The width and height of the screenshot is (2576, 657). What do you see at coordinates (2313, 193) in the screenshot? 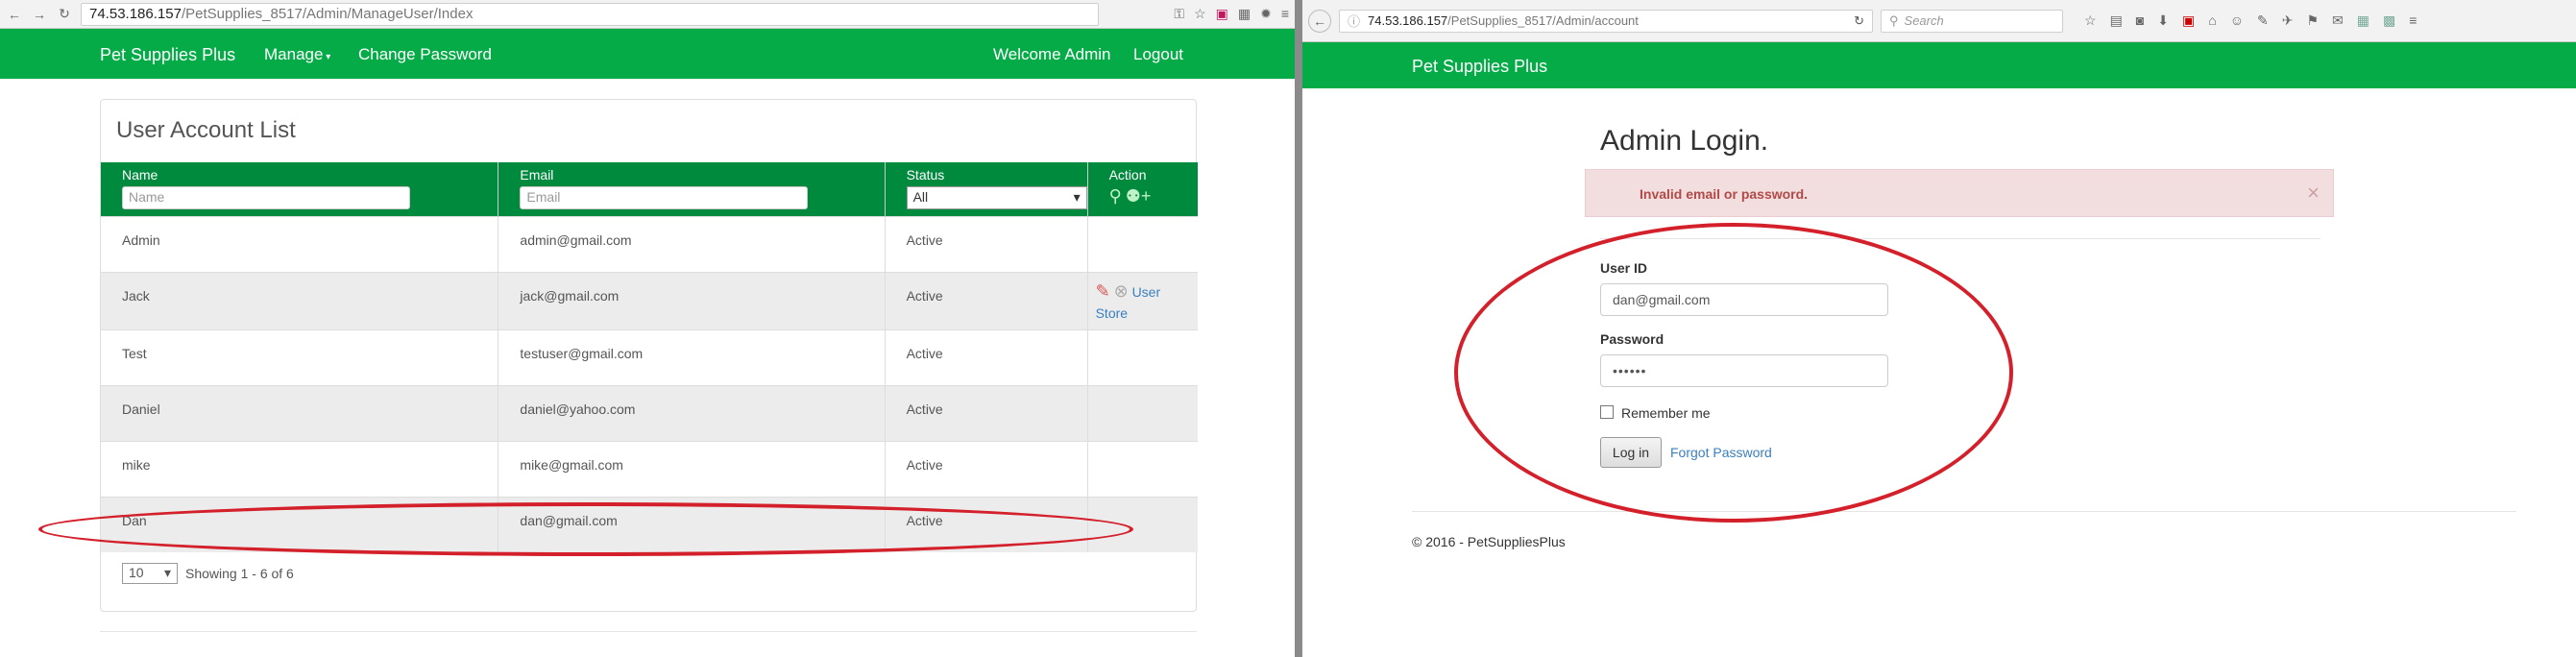
I see `close-icon: ×` at bounding box center [2313, 193].